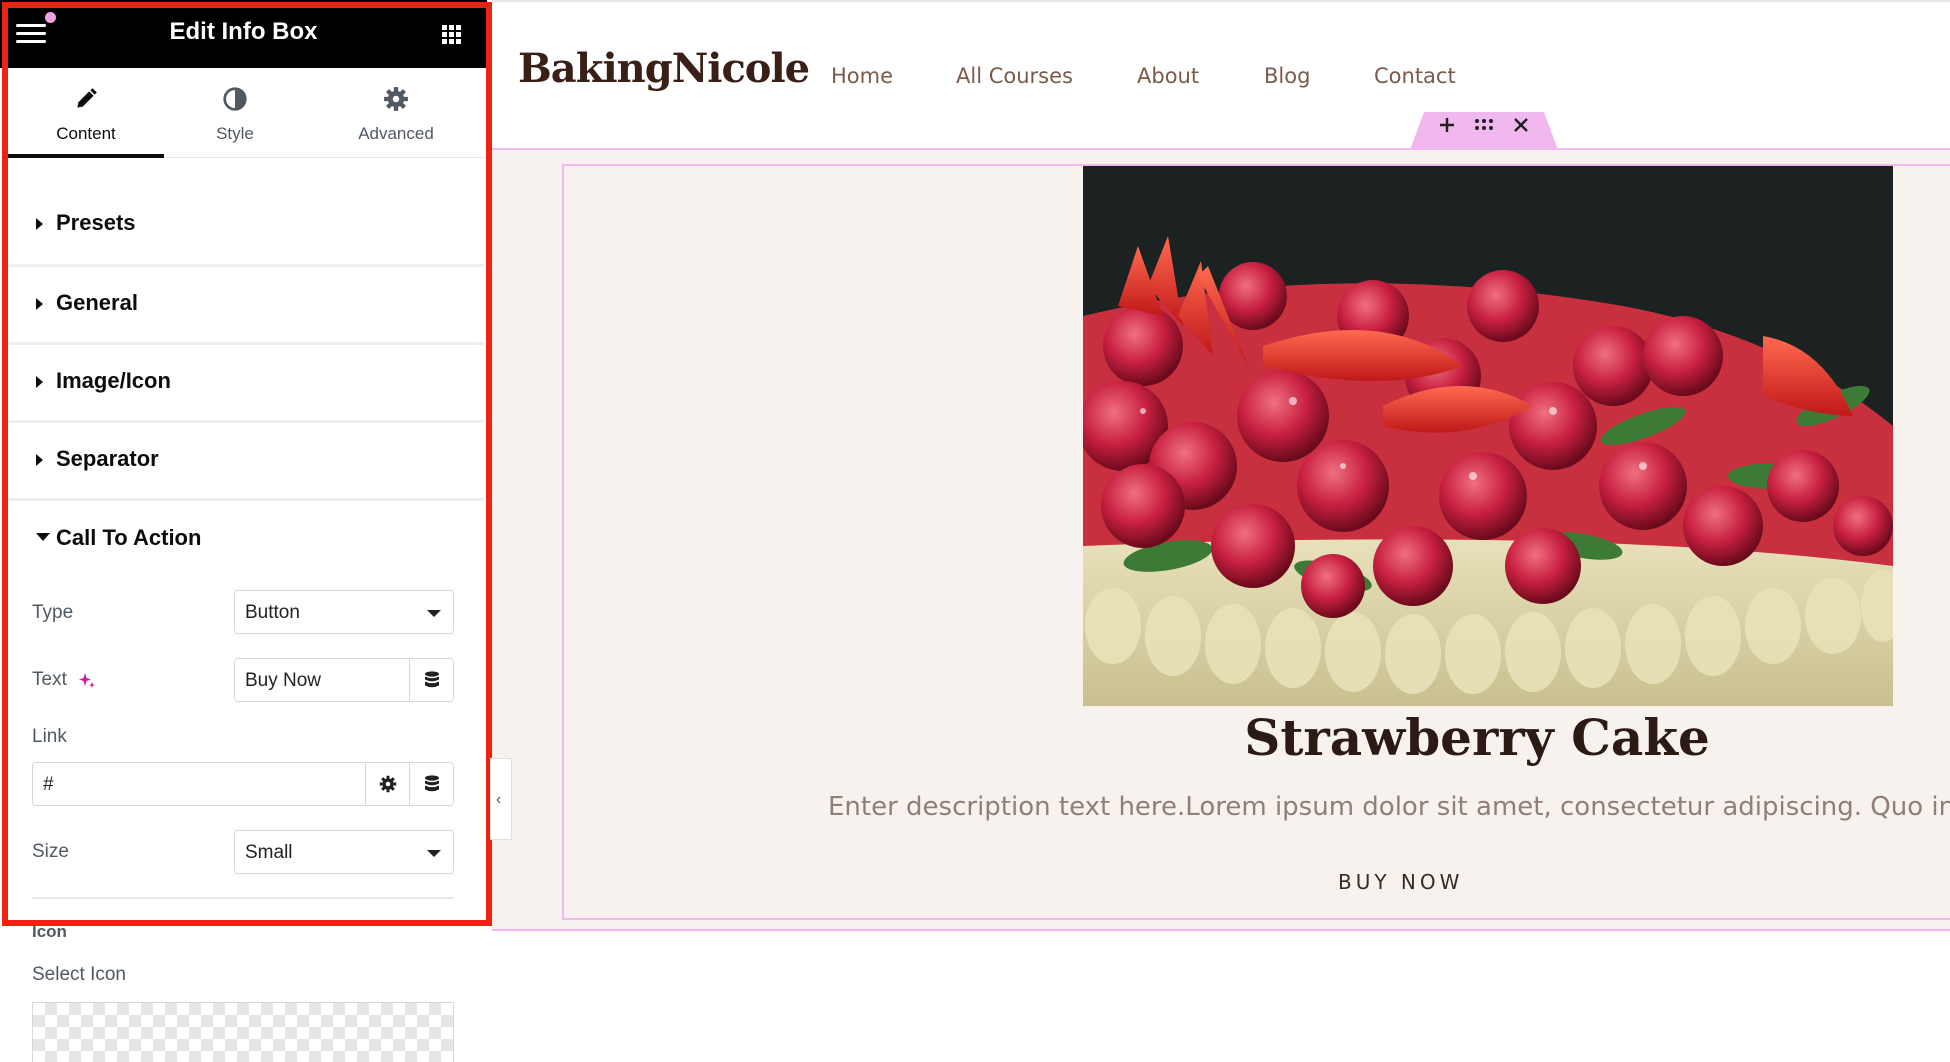 The width and height of the screenshot is (1950, 1062). I want to click on tab-content: Content, so click(86, 113).